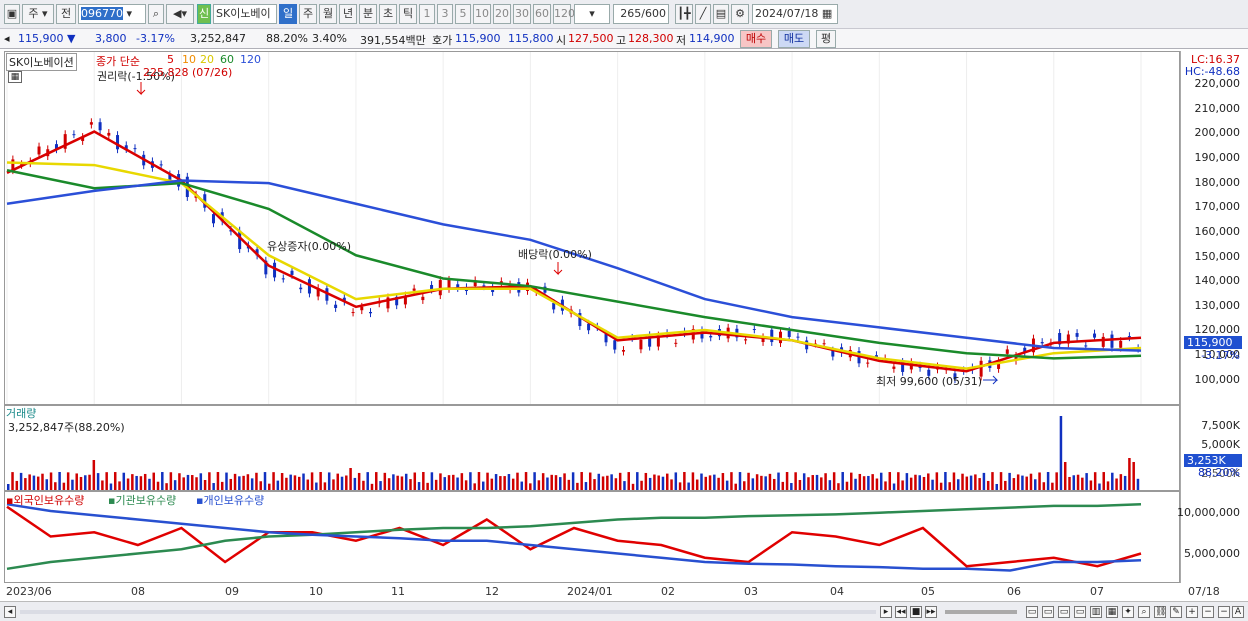 This screenshot has height=621, width=1248. I want to click on rewind-icon: ◂◂, so click(901, 612).